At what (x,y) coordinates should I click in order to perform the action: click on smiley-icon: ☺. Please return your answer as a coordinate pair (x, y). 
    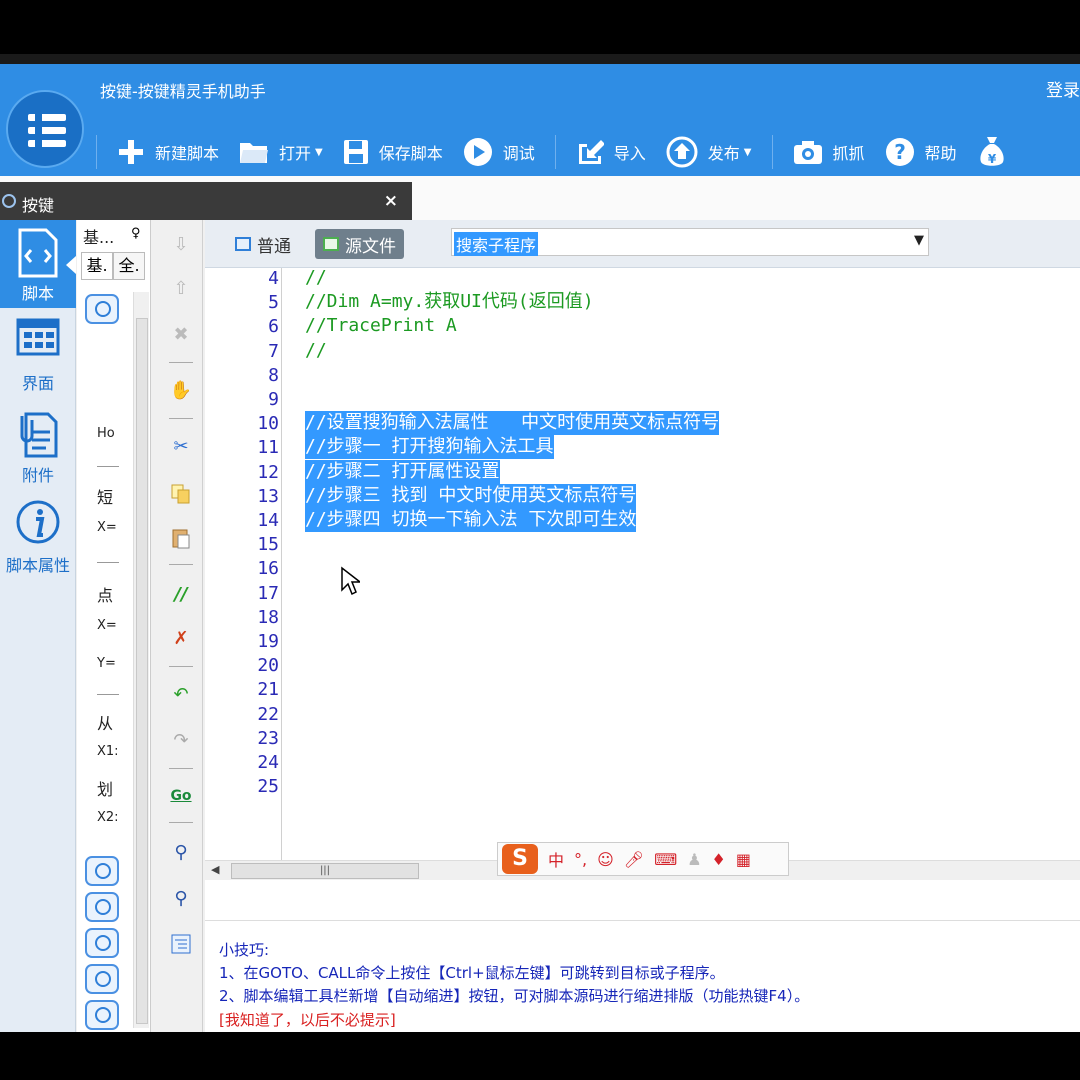
    Looking at the image, I should click on (605, 859).